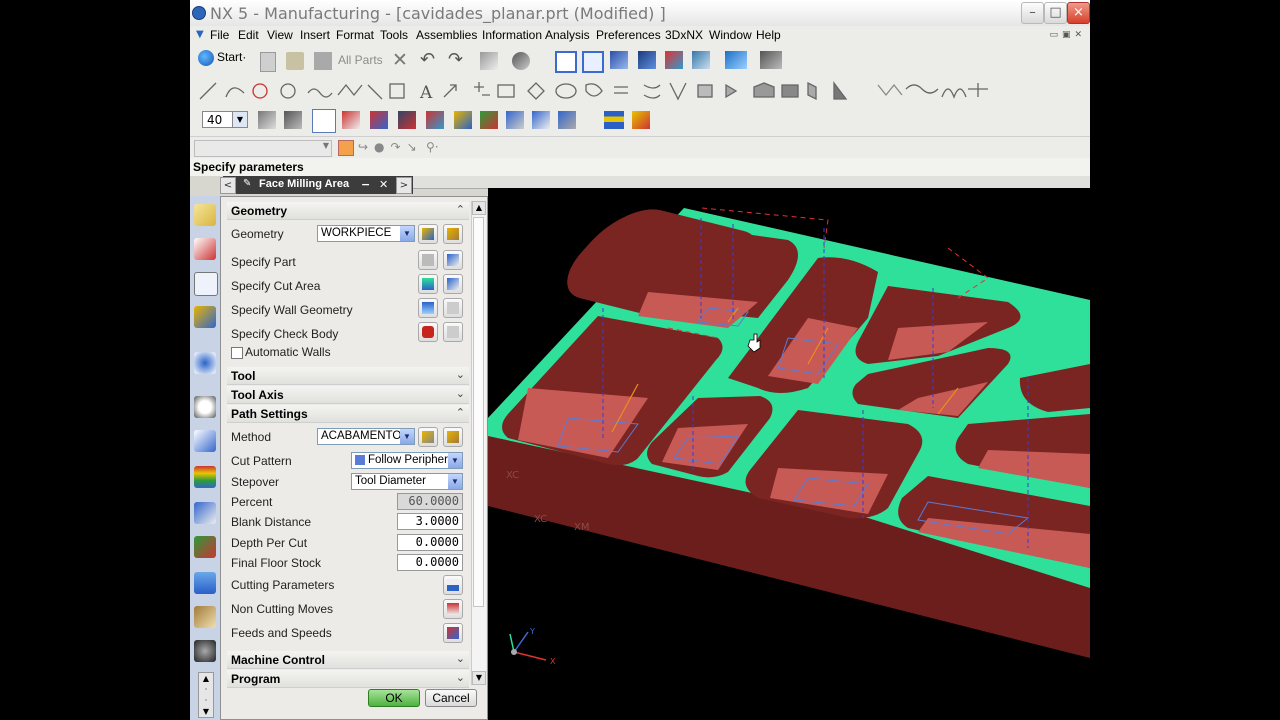  I want to click on depth-per-cut-input: 0.0000, so click(430, 542).